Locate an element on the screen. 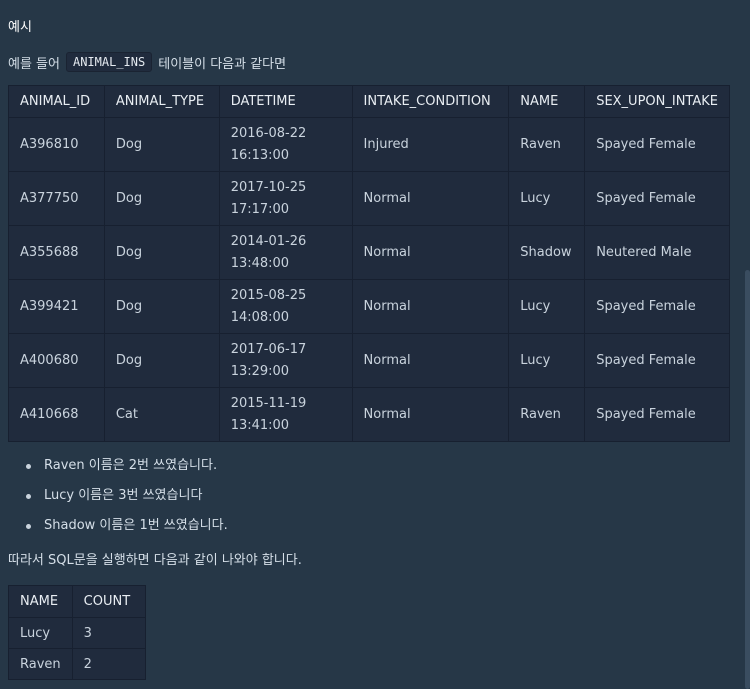 This screenshot has height=689, width=750. intro-before: 예를 들어 is located at coordinates (34, 64).